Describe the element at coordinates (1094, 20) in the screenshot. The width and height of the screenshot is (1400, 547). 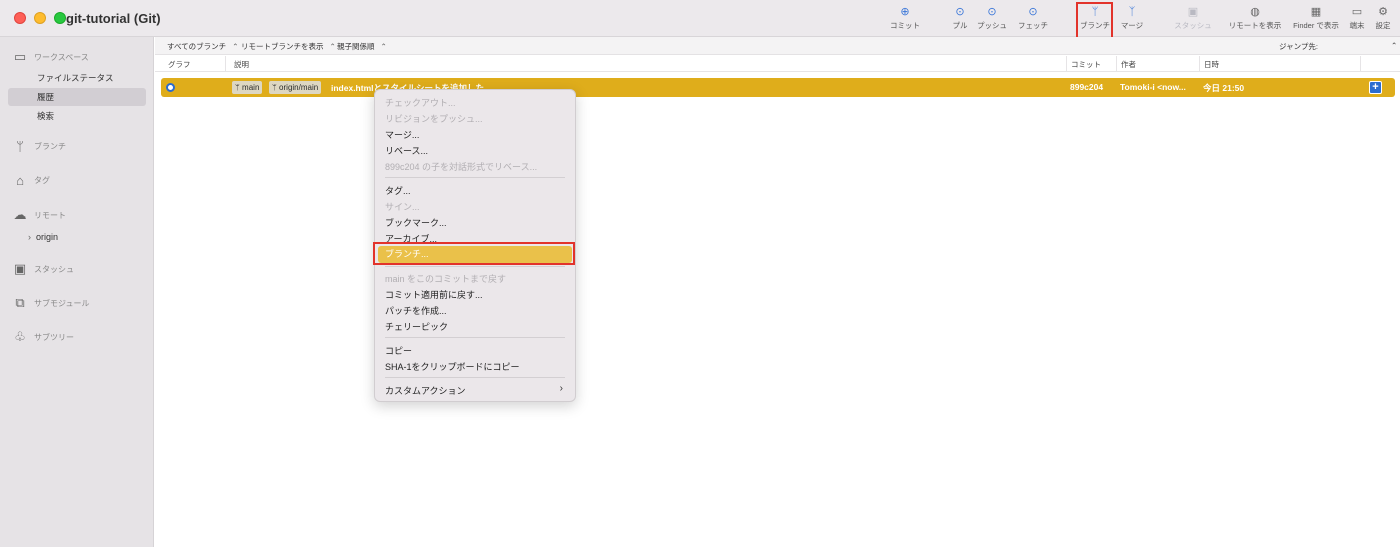
I see `branch-button-highlight` at that location.